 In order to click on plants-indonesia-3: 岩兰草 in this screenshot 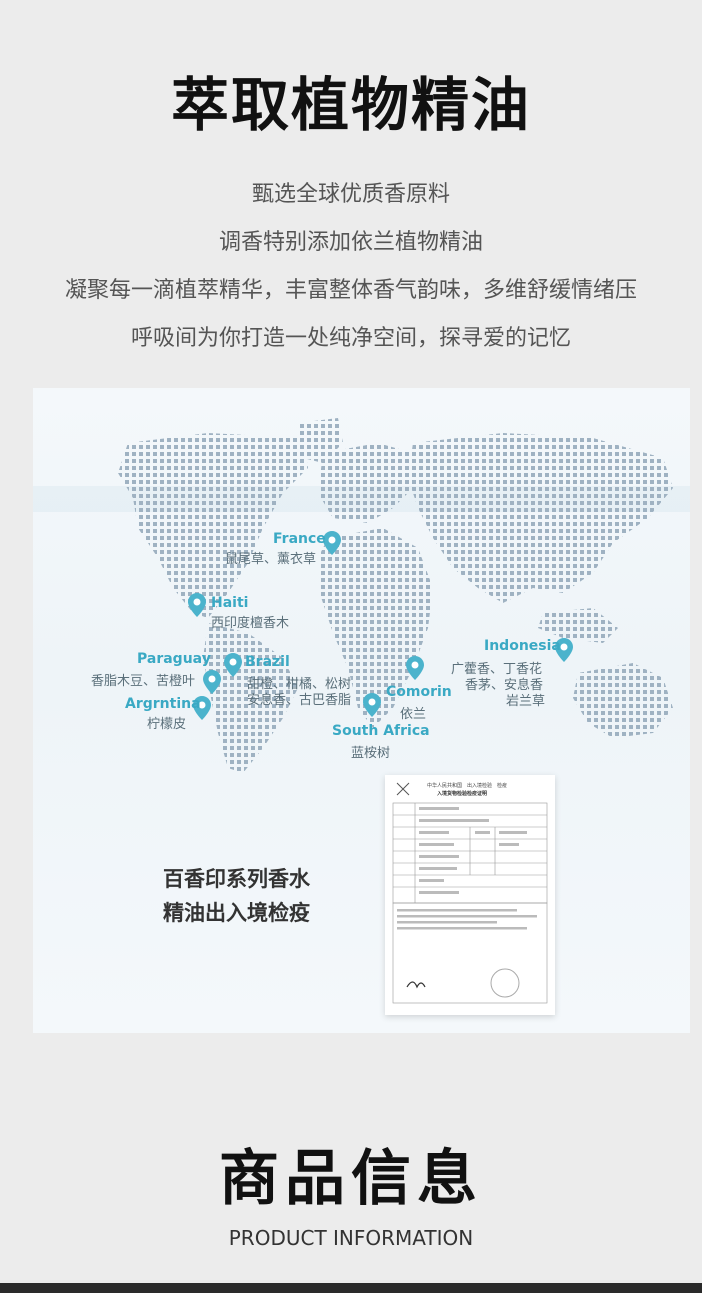, I will do `click(526, 701)`.